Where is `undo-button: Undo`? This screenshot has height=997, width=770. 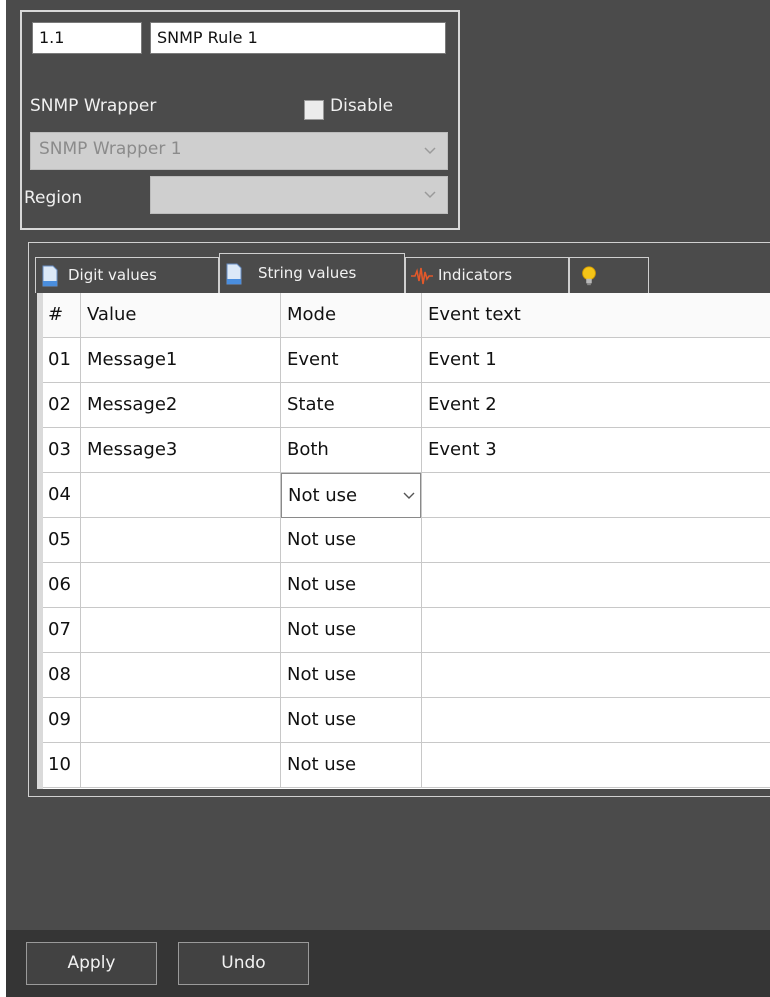 undo-button: Undo is located at coordinates (243, 963).